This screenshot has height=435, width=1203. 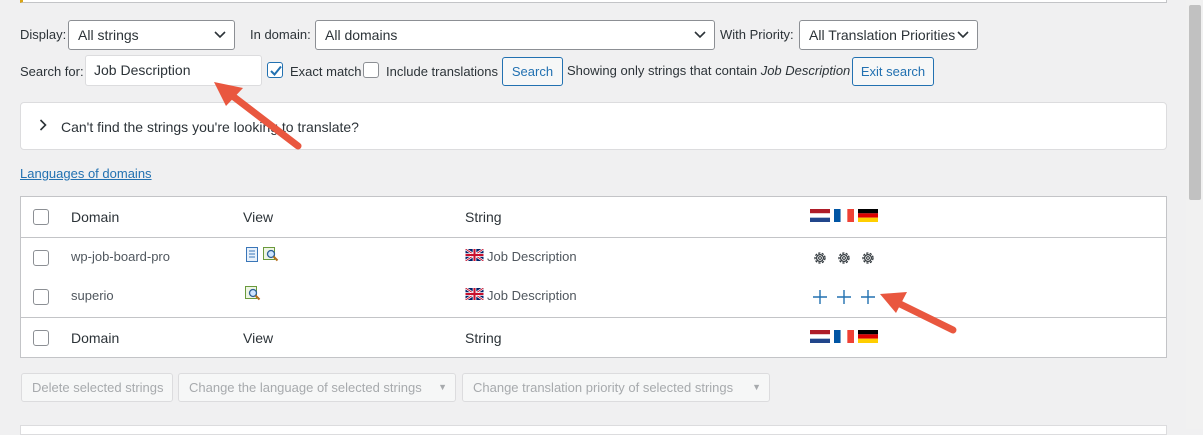 What do you see at coordinates (108, 35) in the screenshot?
I see `display-value: All strings` at bounding box center [108, 35].